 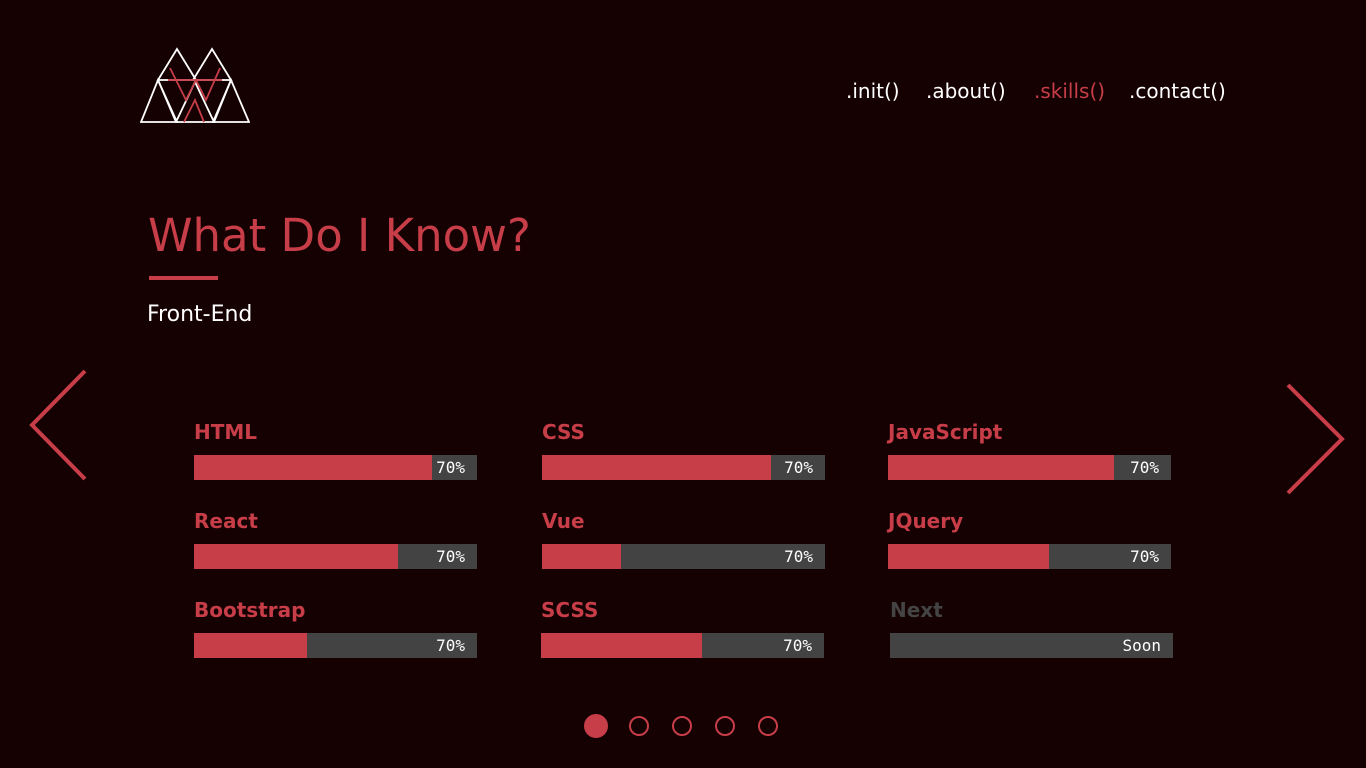 What do you see at coordinates (1069, 91) in the screenshot?
I see `nav-item-skills: .skills()` at bounding box center [1069, 91].